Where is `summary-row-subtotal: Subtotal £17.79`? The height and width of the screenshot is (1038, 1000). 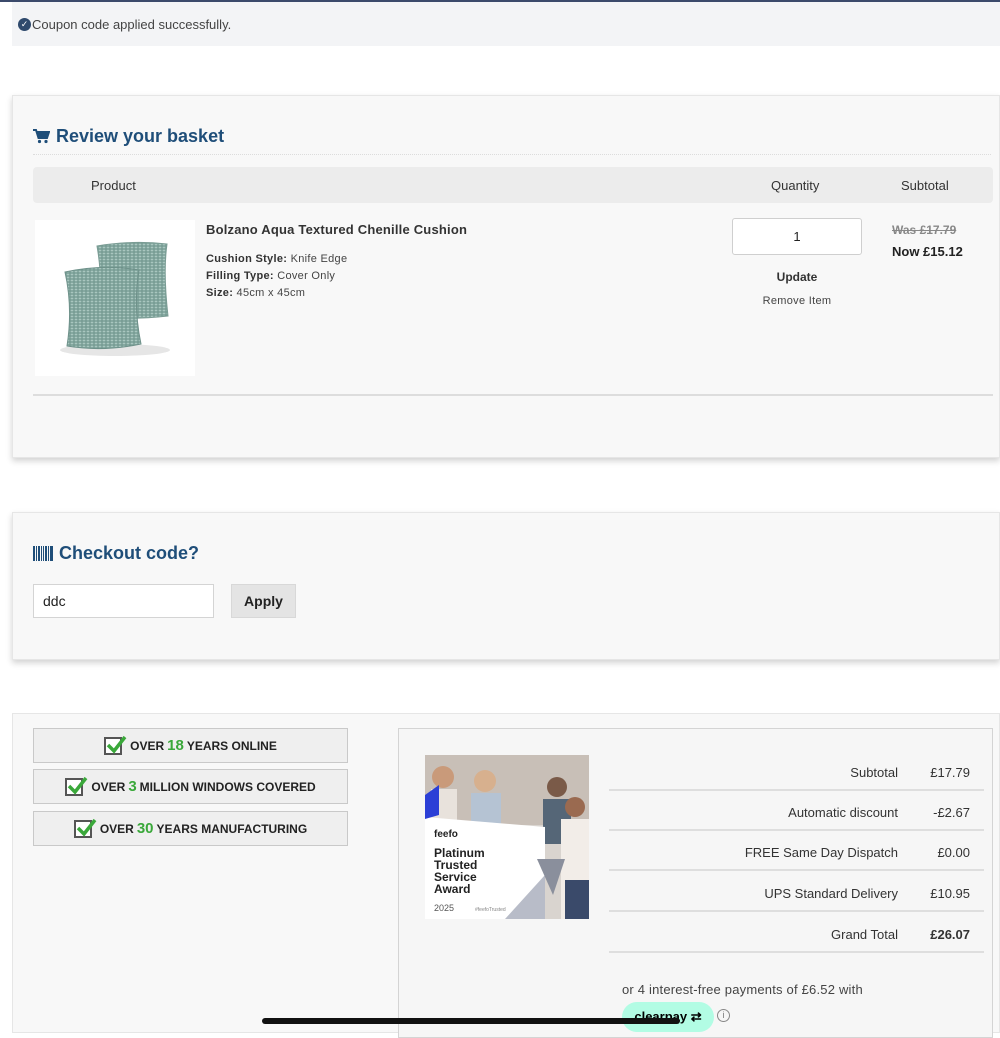 summary-row-subtotal: Subtotal £17.79 is located at coordinates (796, 771).